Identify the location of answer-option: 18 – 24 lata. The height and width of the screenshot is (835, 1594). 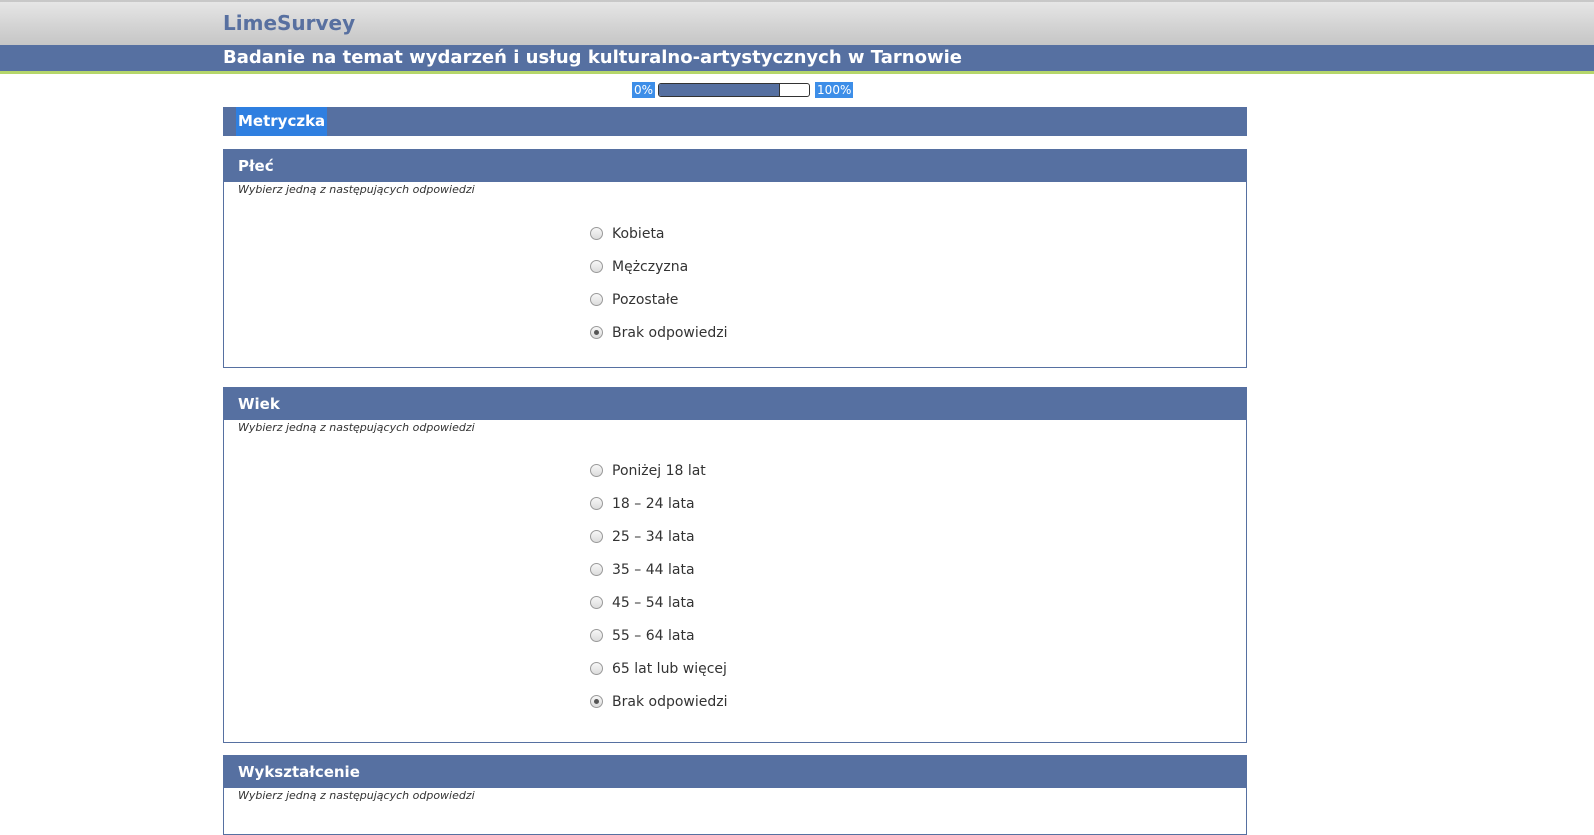
(658, 503).